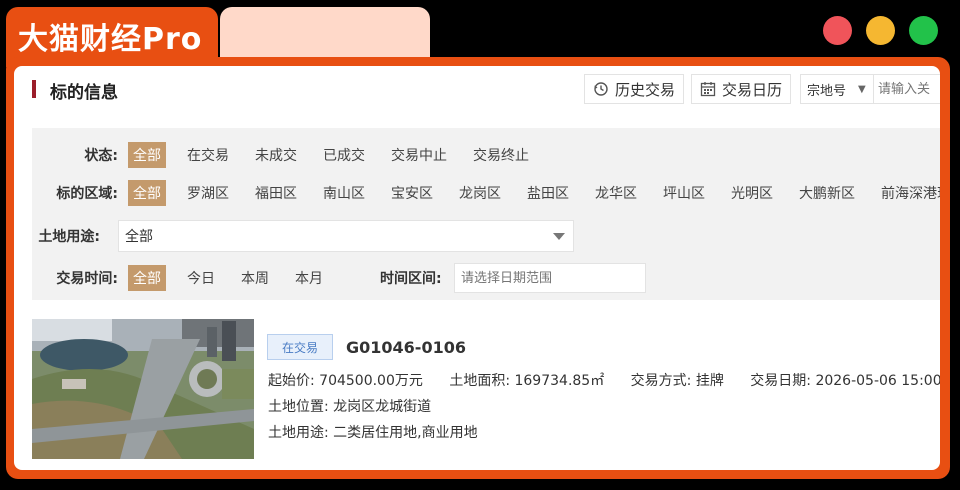  What do you see at coordinates (147, 278) in the screenshot?
I see `time-chip-all: 全部` at bounding box center [147, 278].